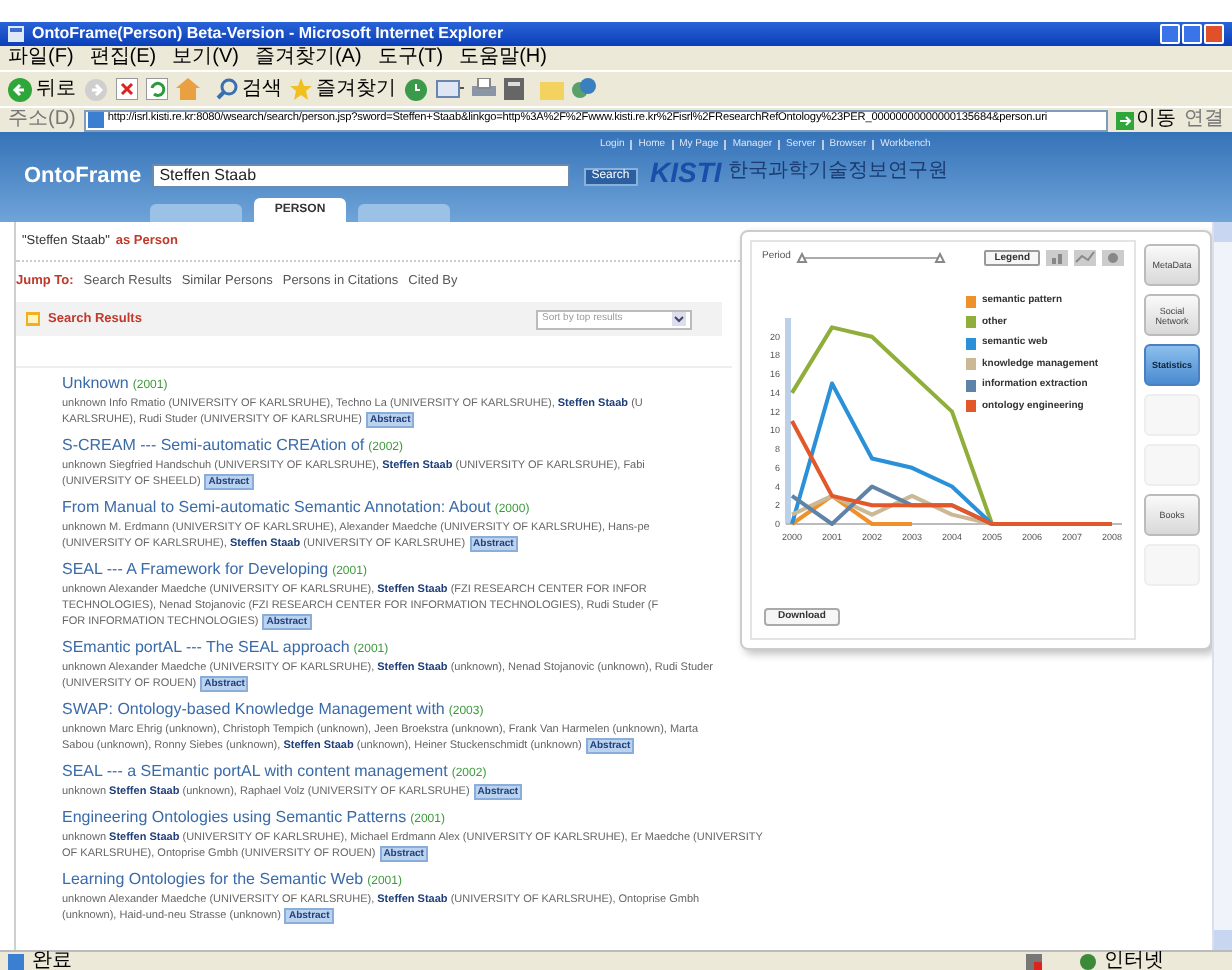 This screenshot has width=1232, height=970. I want to click on result-title: Unknown, so click(95, 384).